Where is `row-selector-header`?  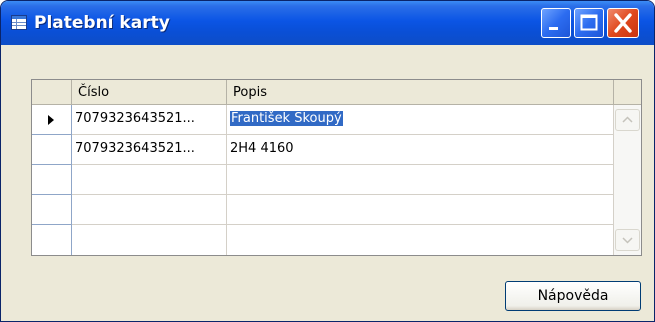
row-selector-header is located at coordinates (52, 92).